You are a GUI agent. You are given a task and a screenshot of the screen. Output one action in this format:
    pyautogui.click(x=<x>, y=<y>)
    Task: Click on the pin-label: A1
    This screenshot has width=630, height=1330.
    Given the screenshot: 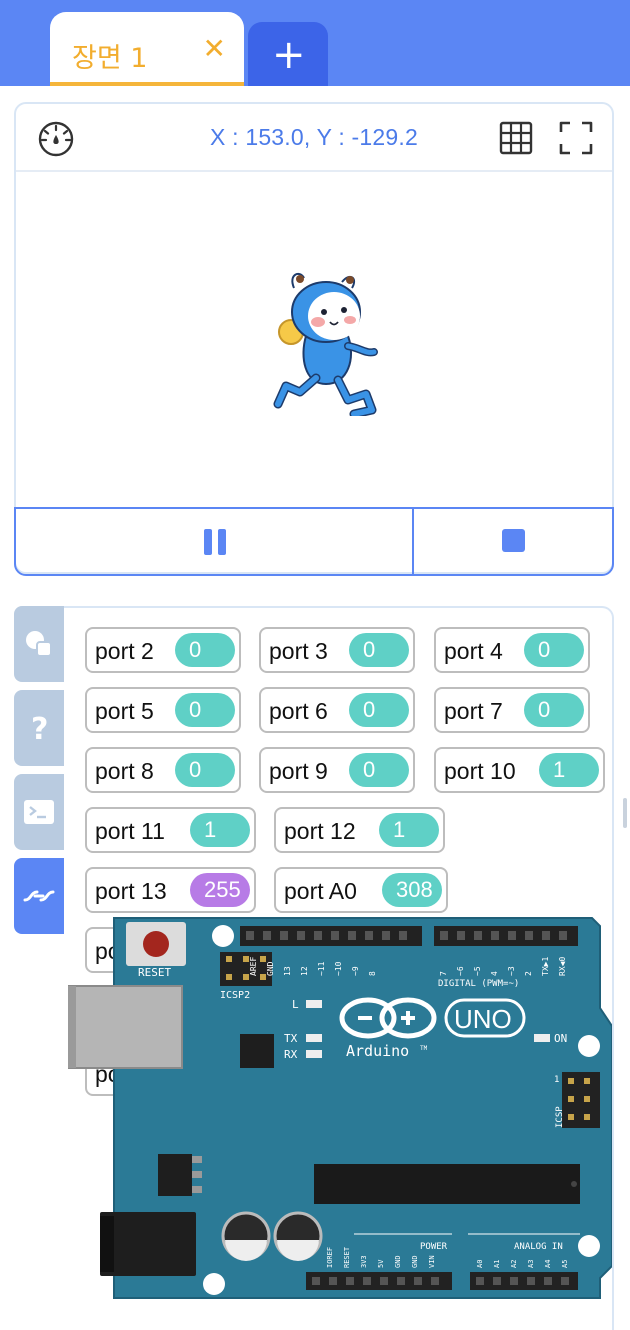 What is the action you would take?
    pyautogui.click(x=497, y=1264)
    